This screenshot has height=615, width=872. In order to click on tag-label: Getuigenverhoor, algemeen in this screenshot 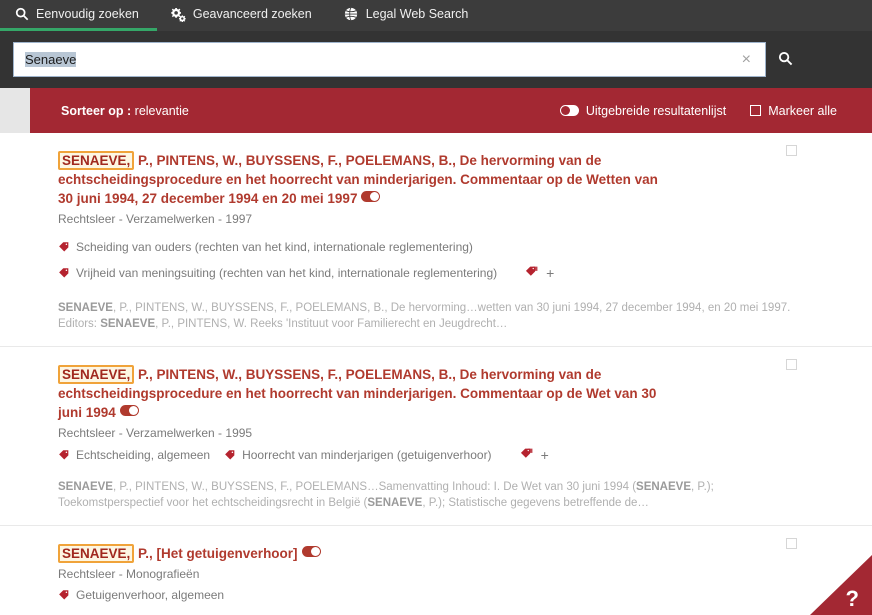, I will do `click(150, 595)`.